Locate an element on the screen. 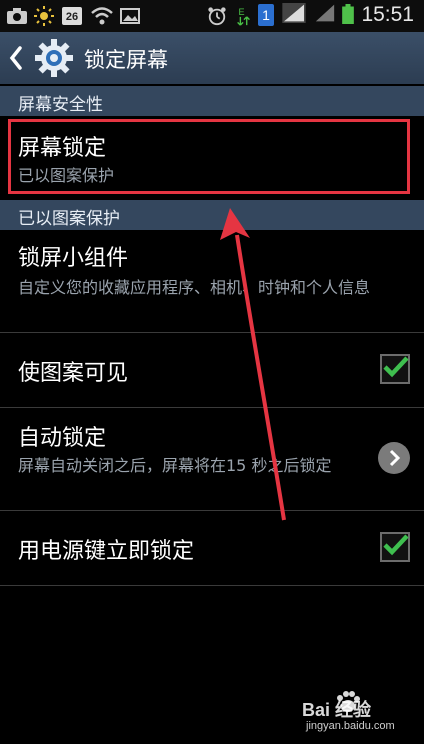  clock-time: 15:51 is located at coordinates (387, 14).